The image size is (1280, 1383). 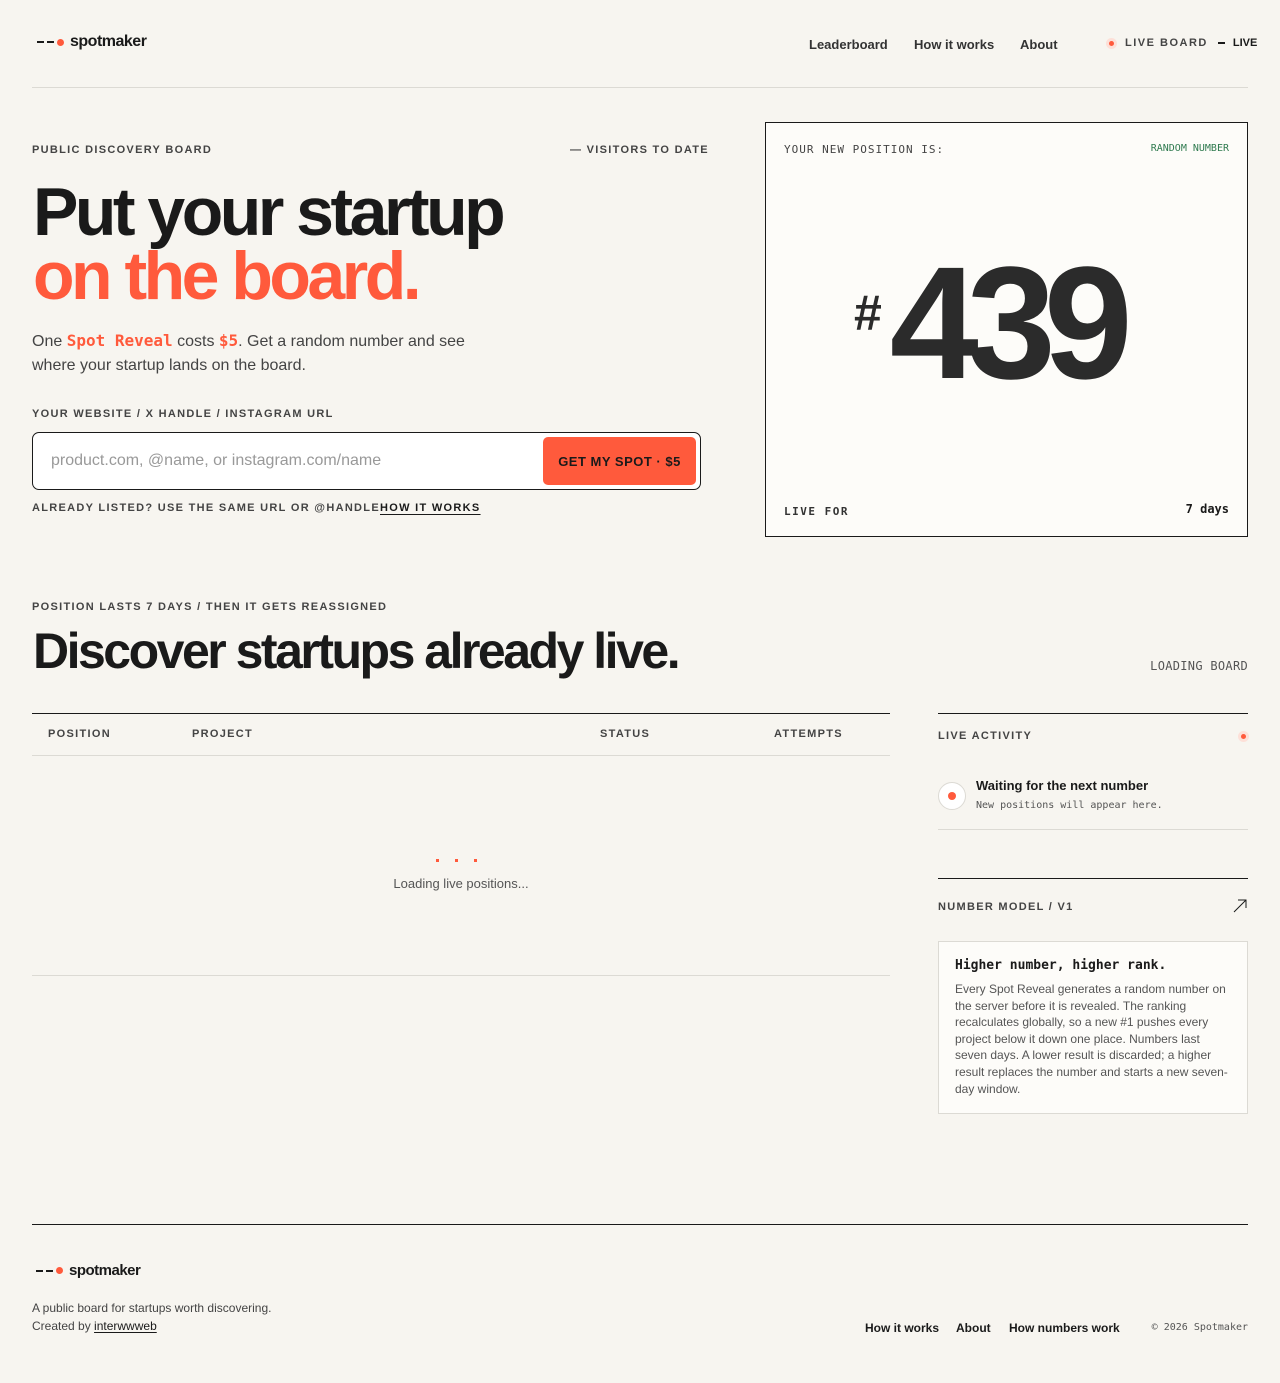 I want to click on activity-bottom-border, so click(x=1093, y=829).